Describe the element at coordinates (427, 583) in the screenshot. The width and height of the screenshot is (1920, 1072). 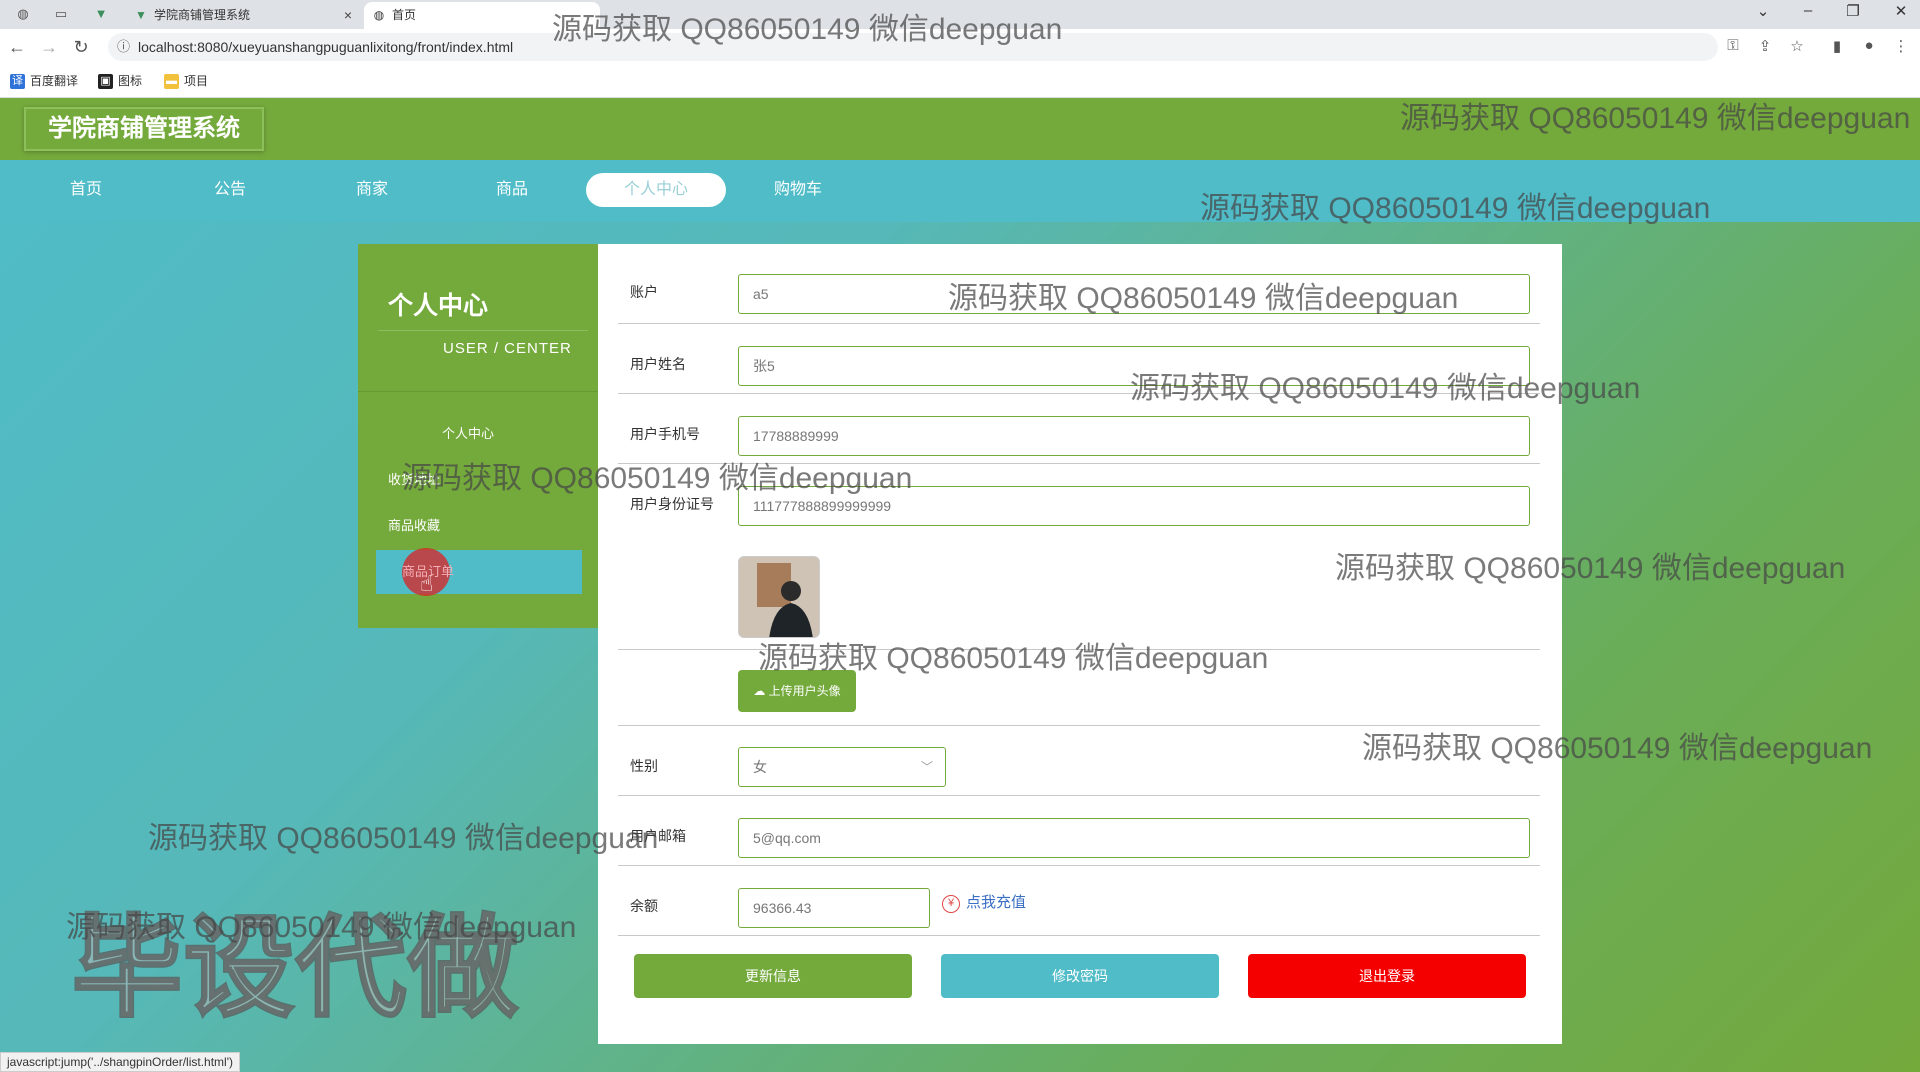
I see `hand-cursor-icon: ☝` at that location.